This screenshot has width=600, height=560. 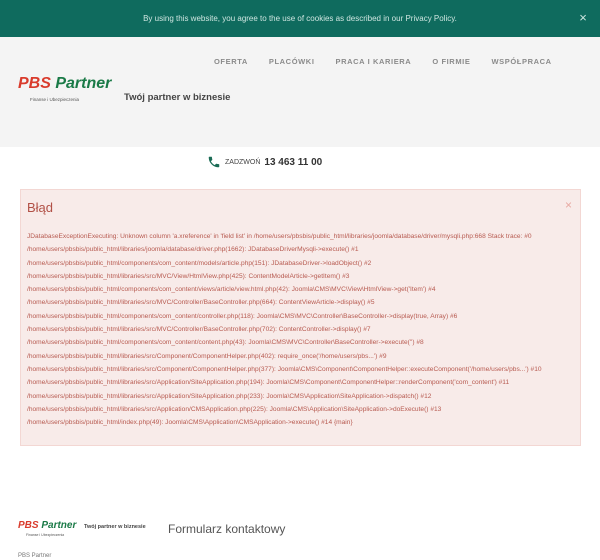 What do you see at coordinates (227, 529) in the screenshot?
I see `contact-form-title: Formularz kontaktowy` at bounding box center [227, 529].